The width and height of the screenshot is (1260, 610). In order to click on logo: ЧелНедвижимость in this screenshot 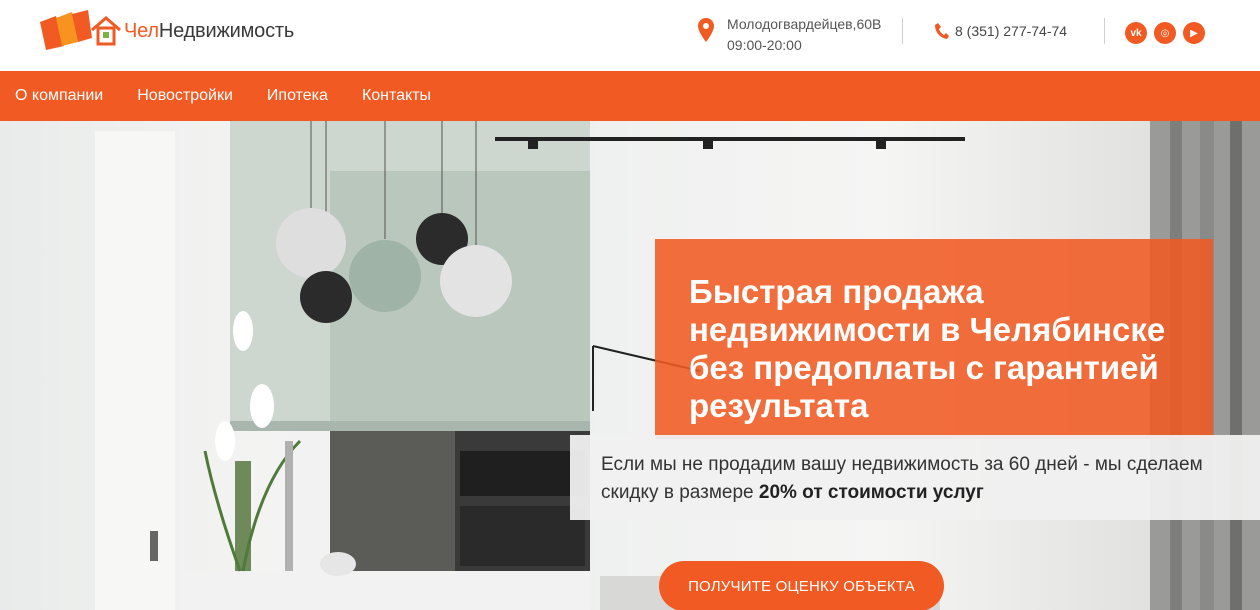, I will do `click(166, 31)`.